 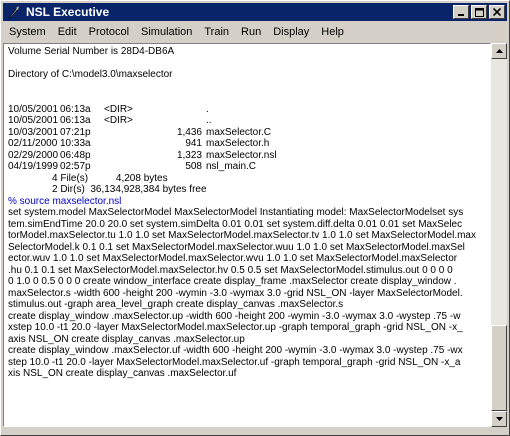 What do you see at coordinates (255, 12) in the screenshot?
I see `title-bar: NSL Executive` at bounding box center [255, 12].